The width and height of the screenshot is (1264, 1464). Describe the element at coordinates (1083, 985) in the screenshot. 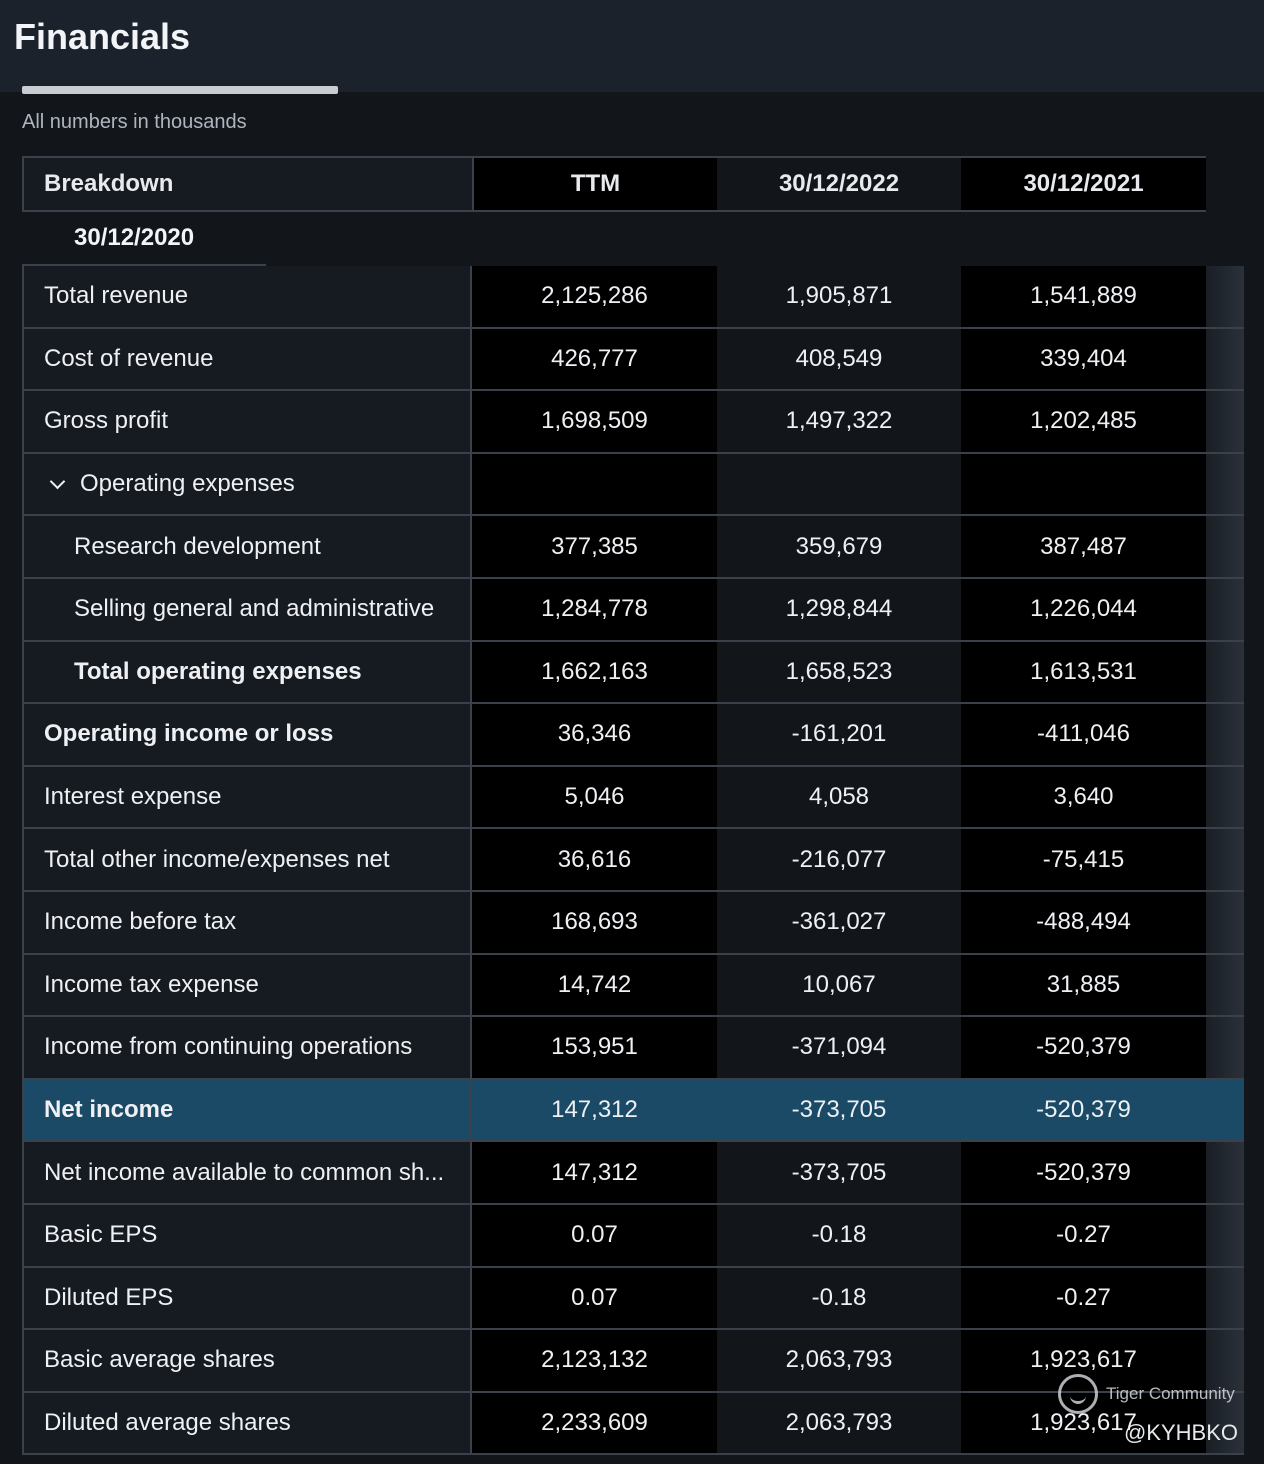

I see `cell-2021: 31,885` at that location.